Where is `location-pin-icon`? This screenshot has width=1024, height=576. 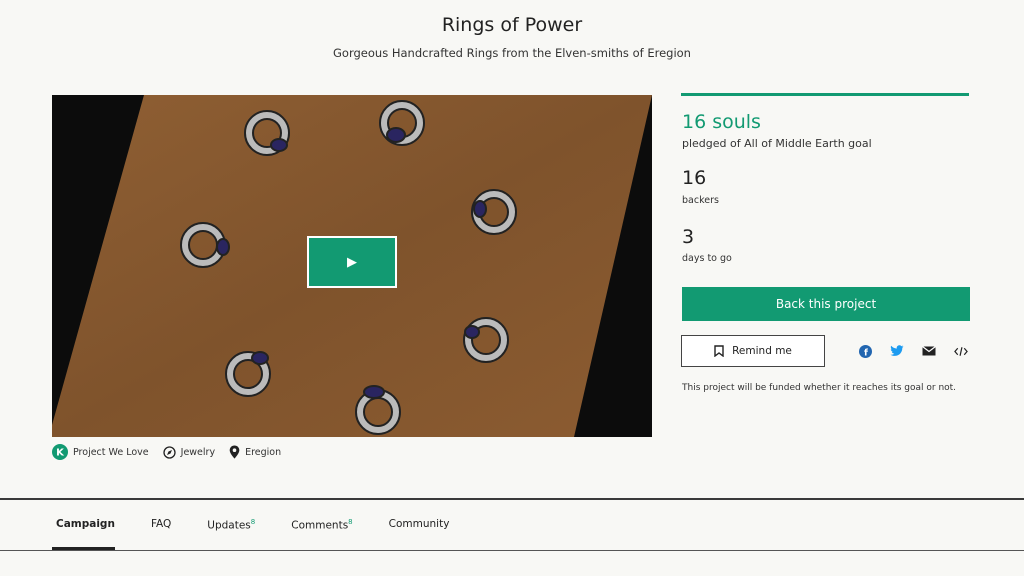 location-pin-icon is located at coordinates (234, 452).